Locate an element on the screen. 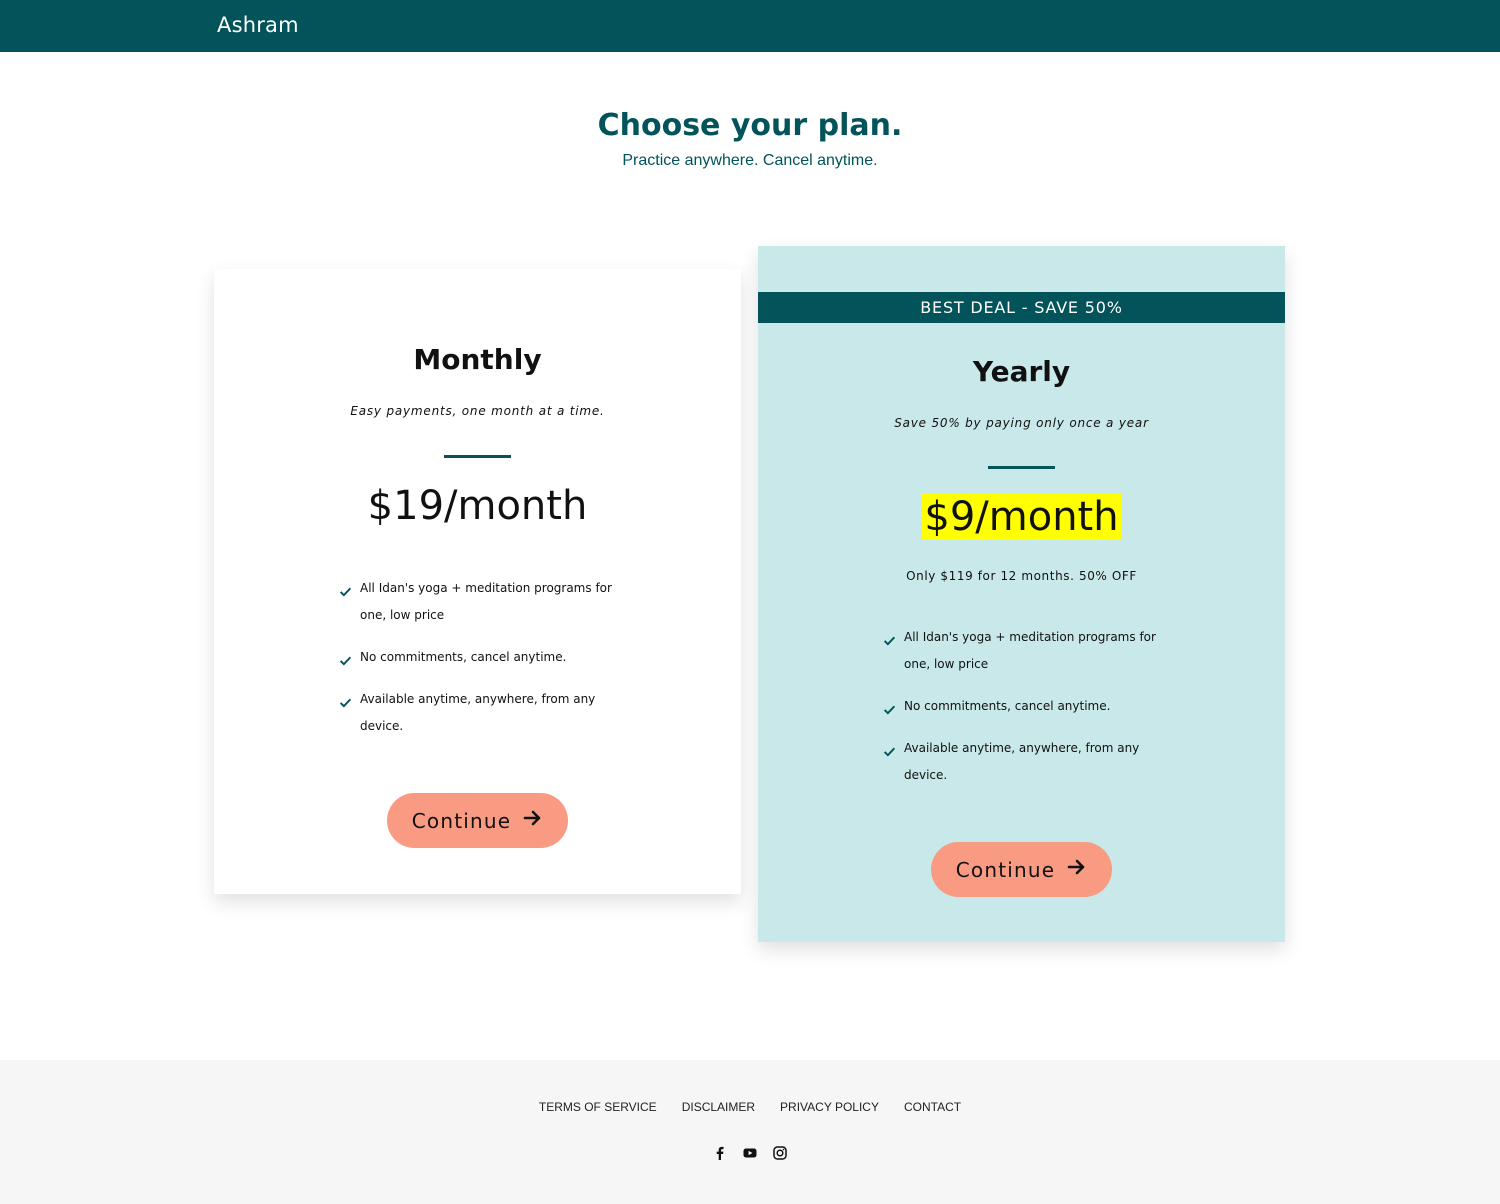  facebook-icon is located at coordinates (720, 1153).